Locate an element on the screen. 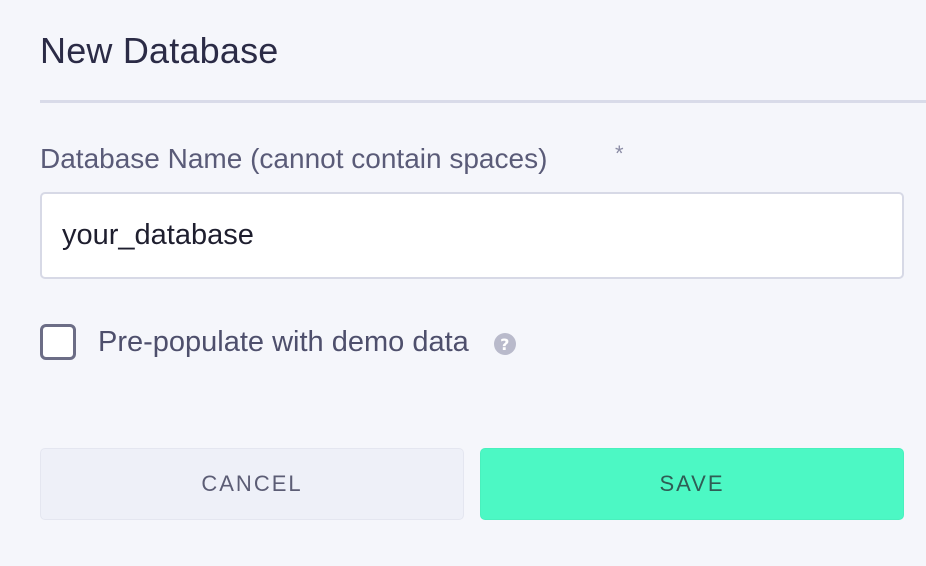  dialog-title: New Database is located at coordinates (159, 50).